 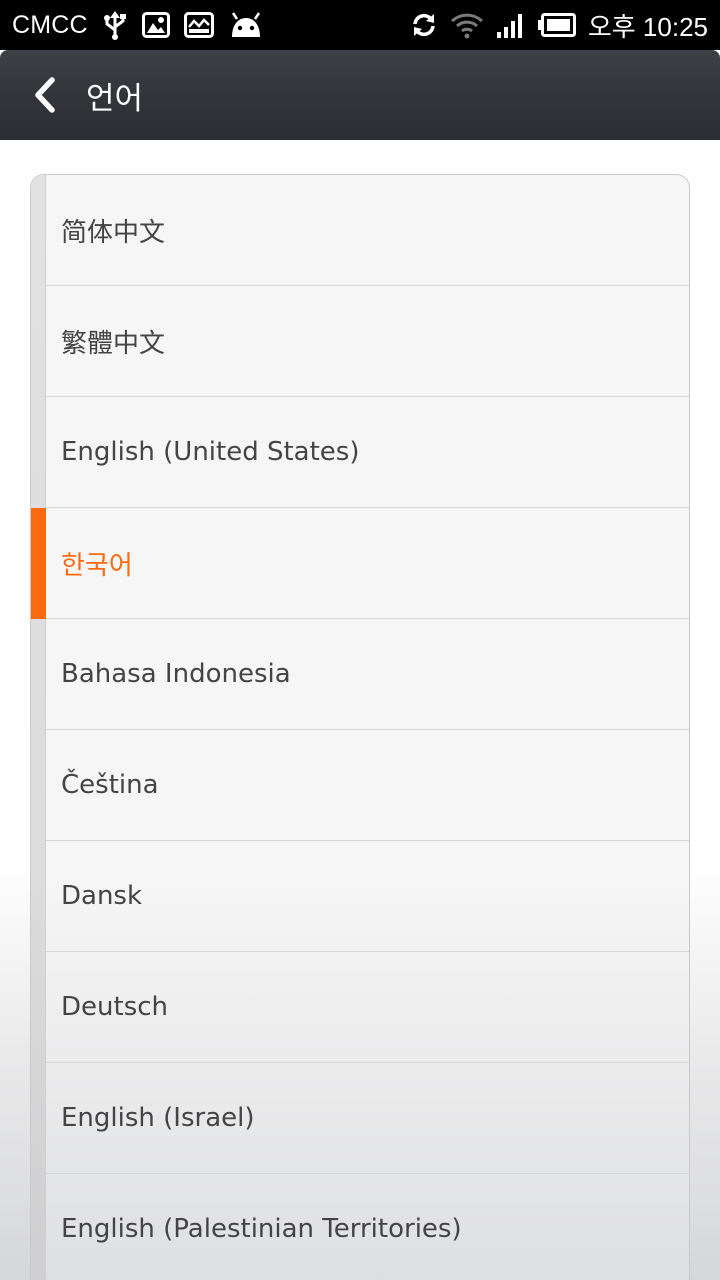 What do you see at coordinates (360, 25) in the screenshot?
I see `status-bar: CMCC 오후 10:25` at bounding box center [360, 25].